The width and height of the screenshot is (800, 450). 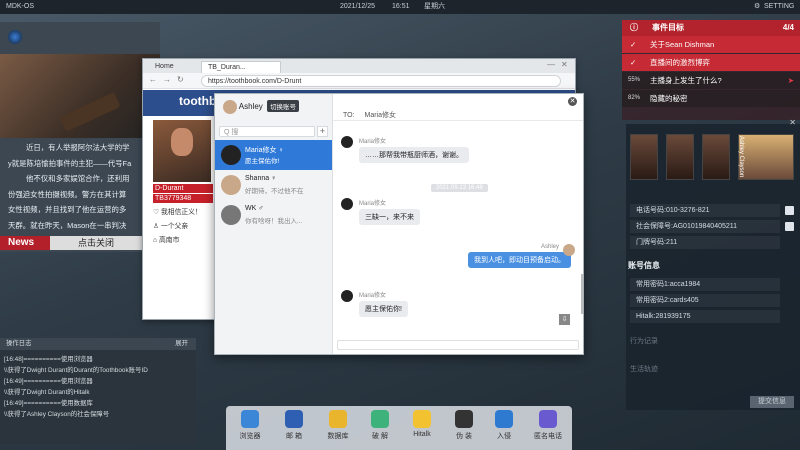 What do you see at coordinates (273, 155) in the screenshot?
I see `contact-item-maria: Maria修女 ♀ 愿主保佑你!` at bounding box center [273, 155].